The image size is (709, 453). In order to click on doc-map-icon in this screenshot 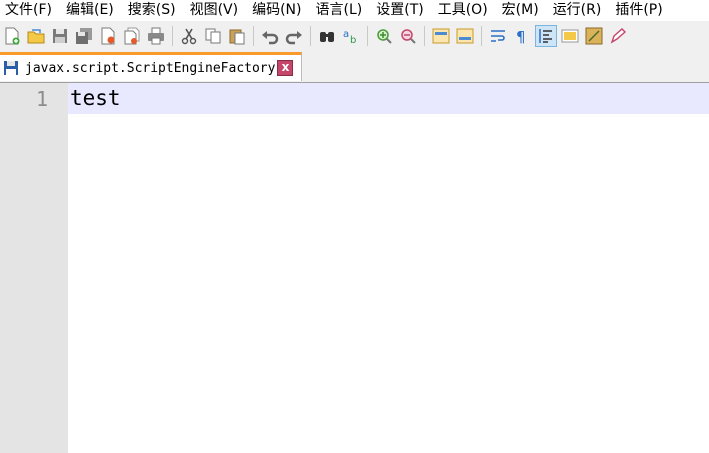, I will do `click(570, 36)`.